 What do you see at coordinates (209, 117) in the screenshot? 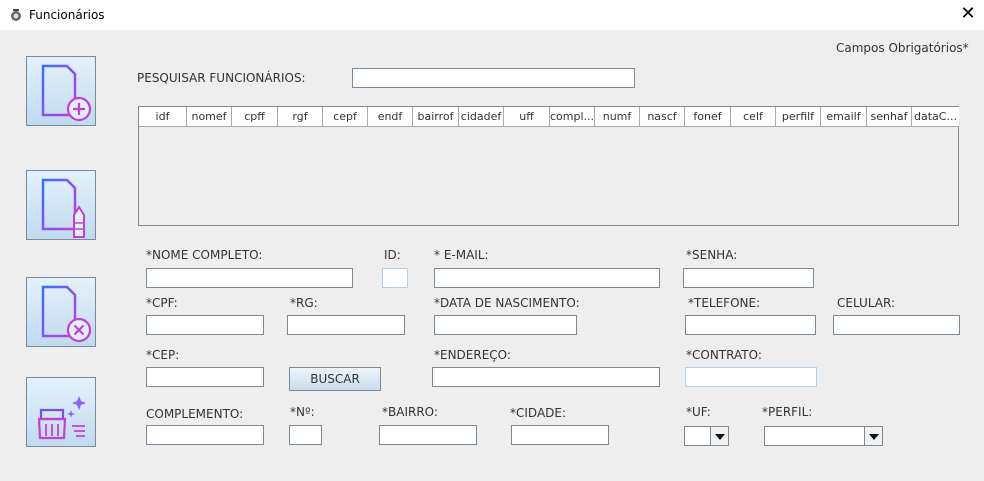
I see `column-header: nomef` at bounding box center [209, 117].